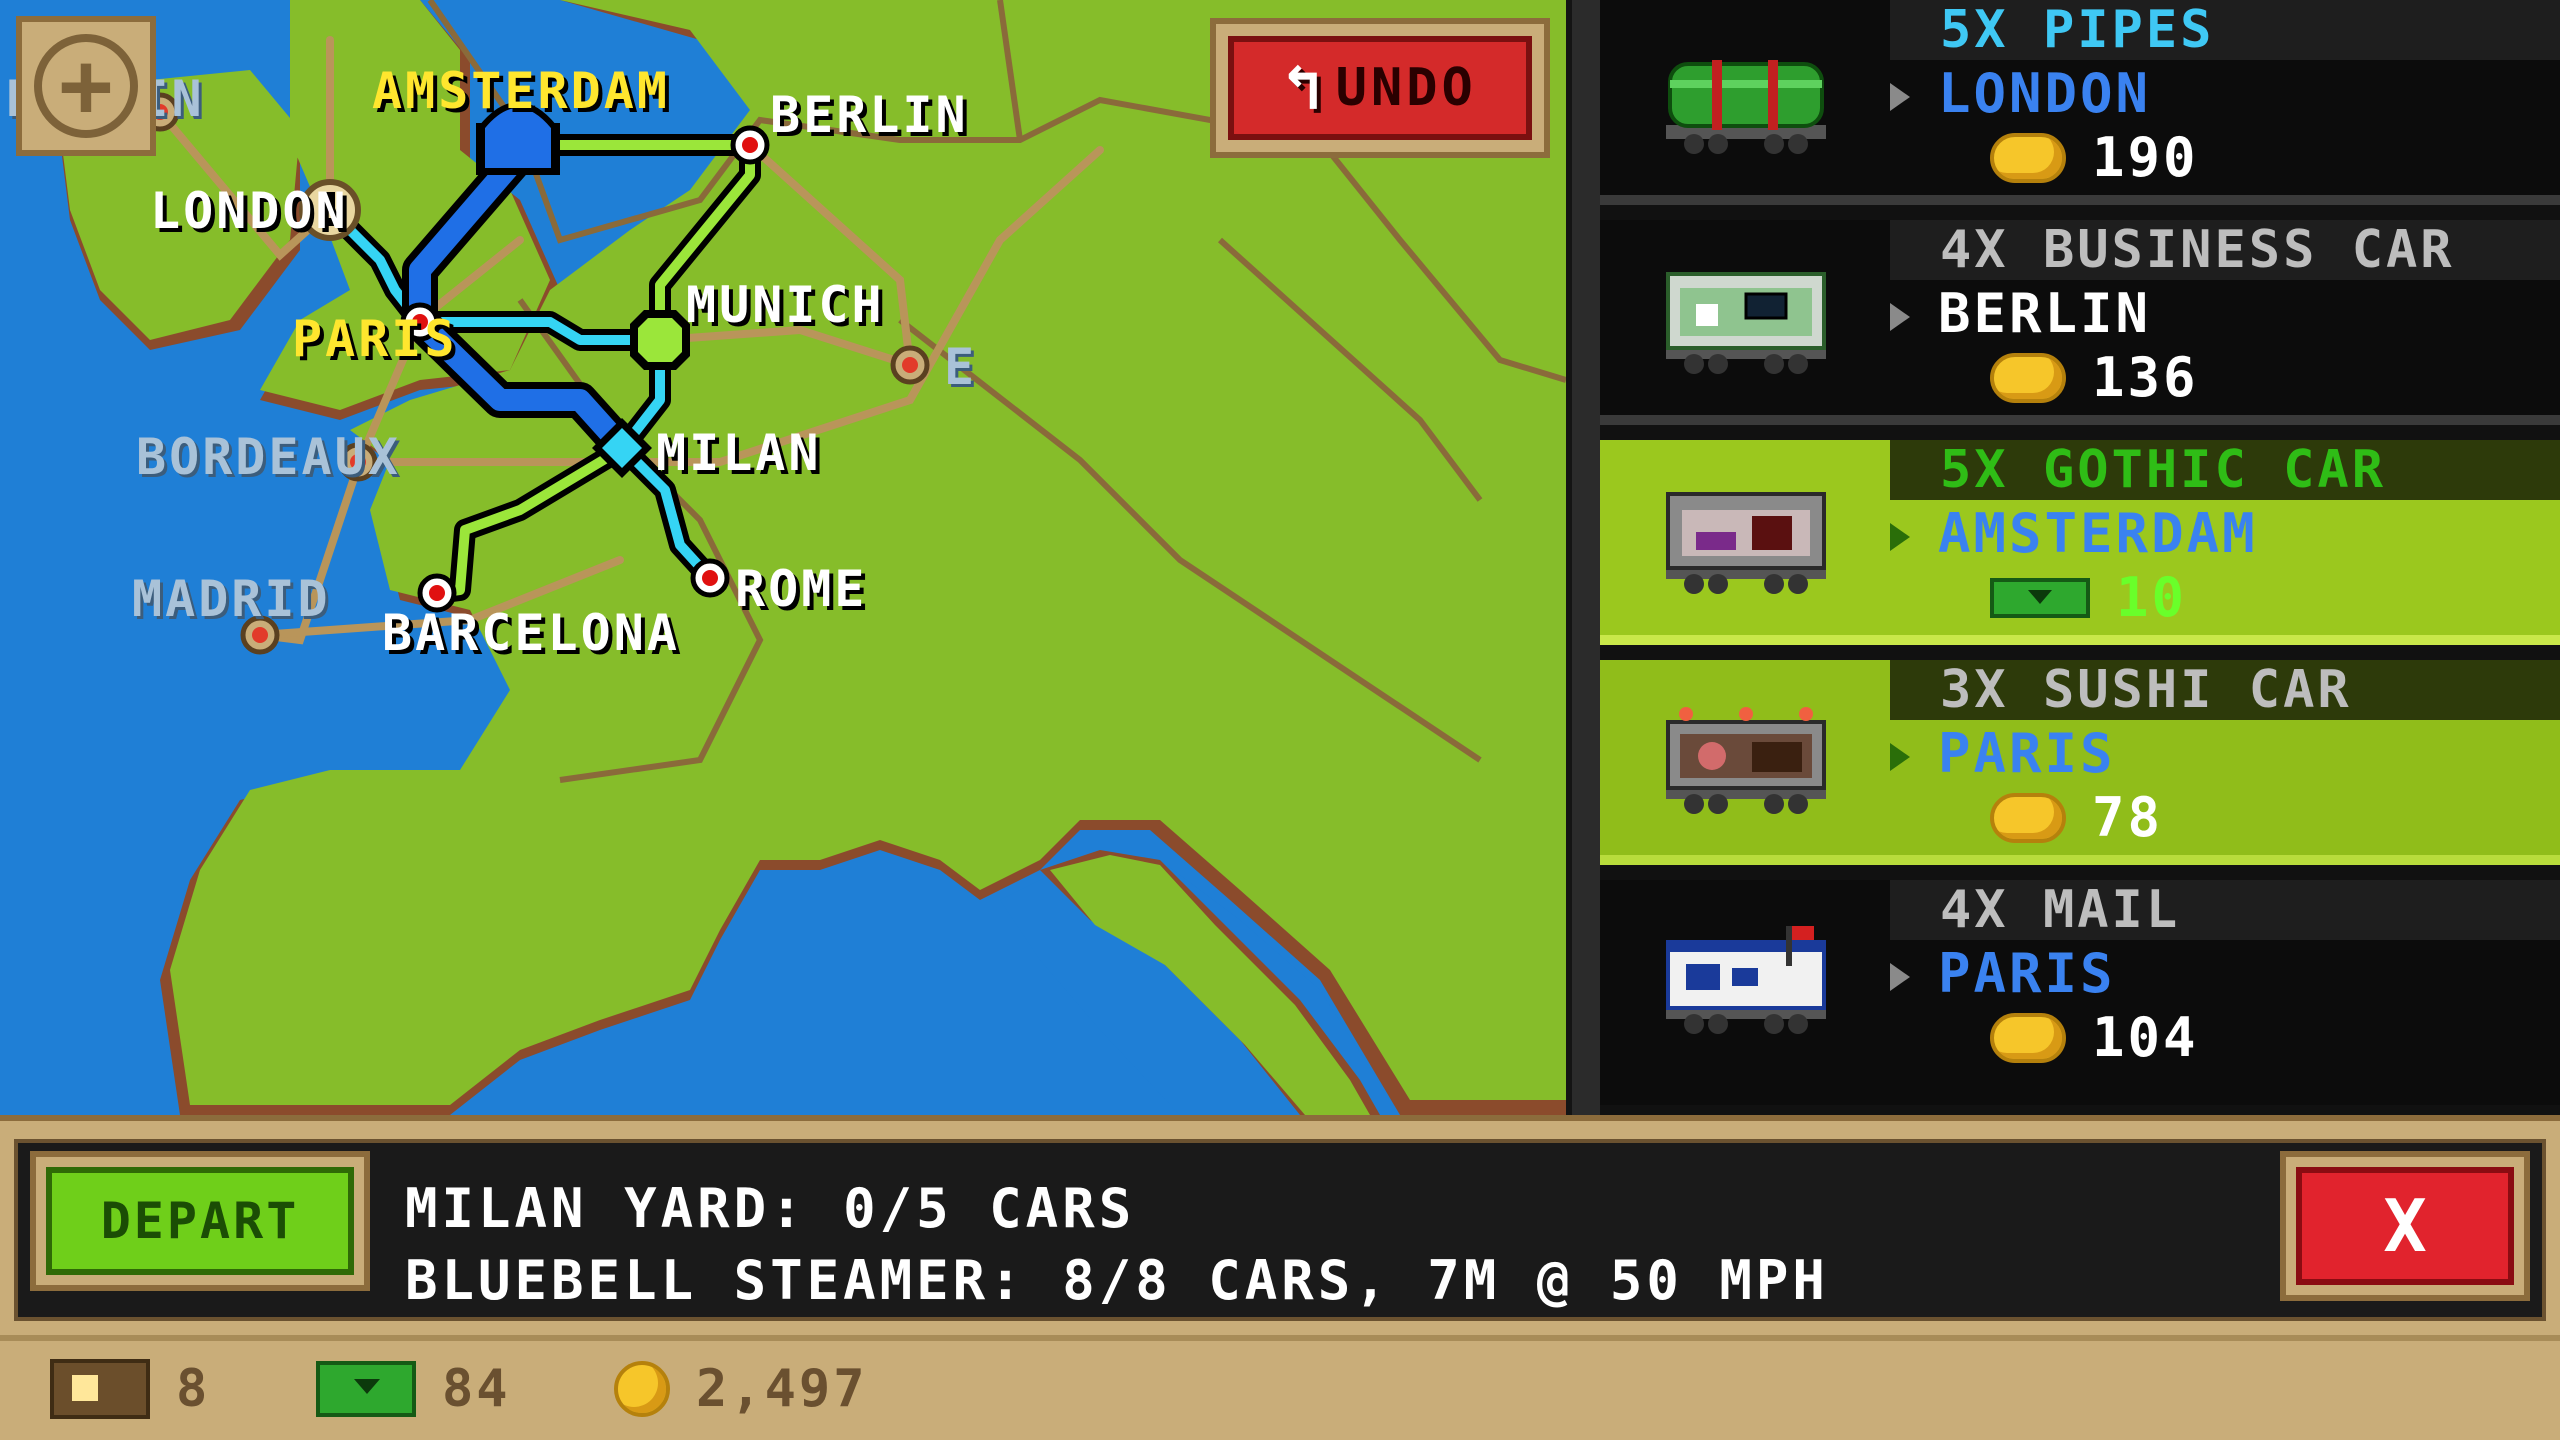 The height and width of the screenshot is (1440, 2560). I want to click on cash-count: 84, so click(476, 1389).